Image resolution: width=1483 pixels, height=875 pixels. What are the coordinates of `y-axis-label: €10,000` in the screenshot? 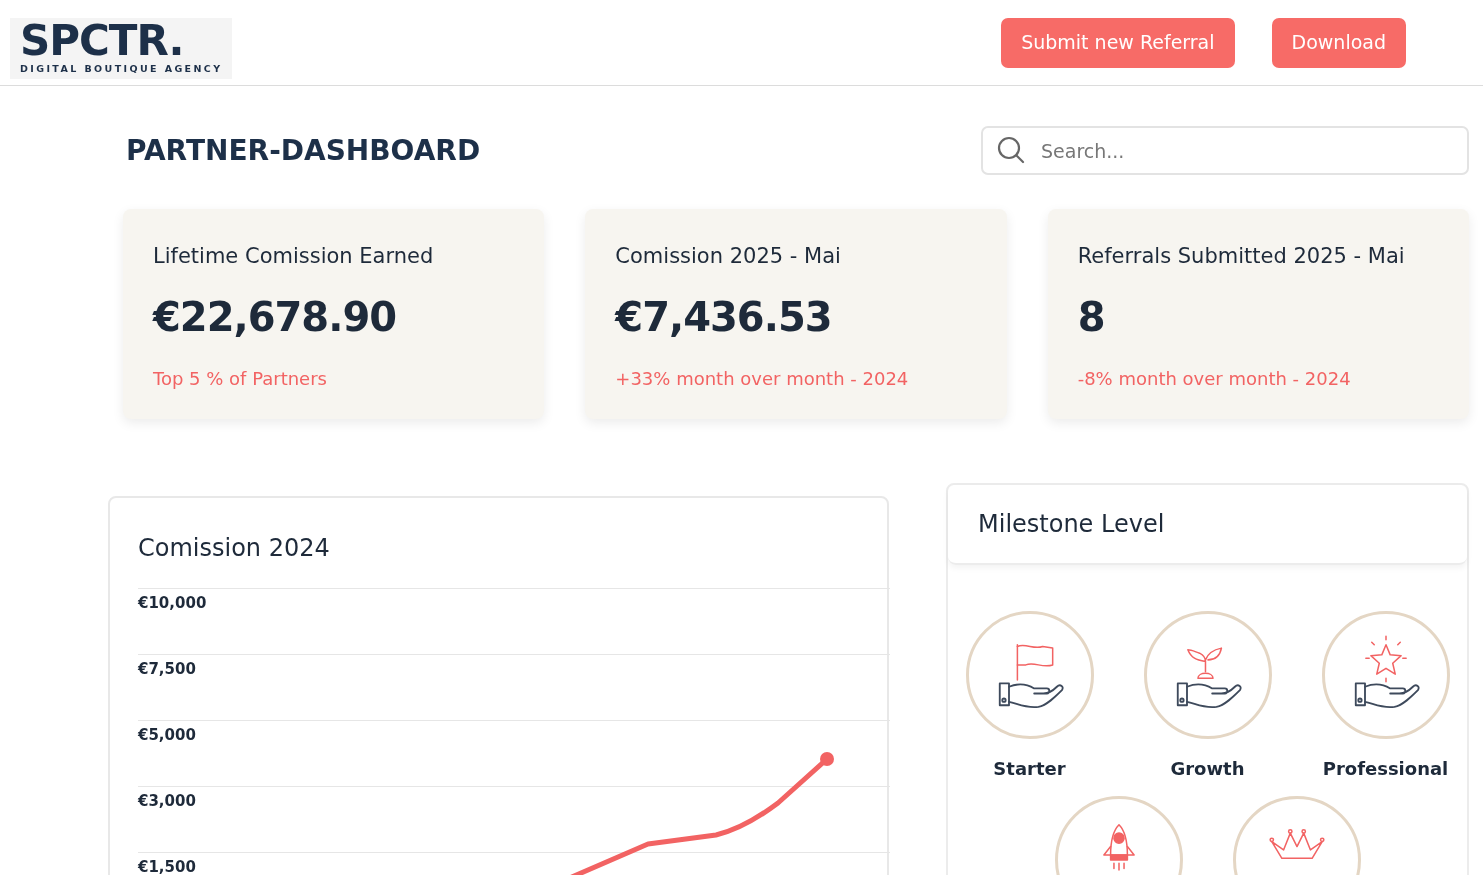 It's located at (172, 603).